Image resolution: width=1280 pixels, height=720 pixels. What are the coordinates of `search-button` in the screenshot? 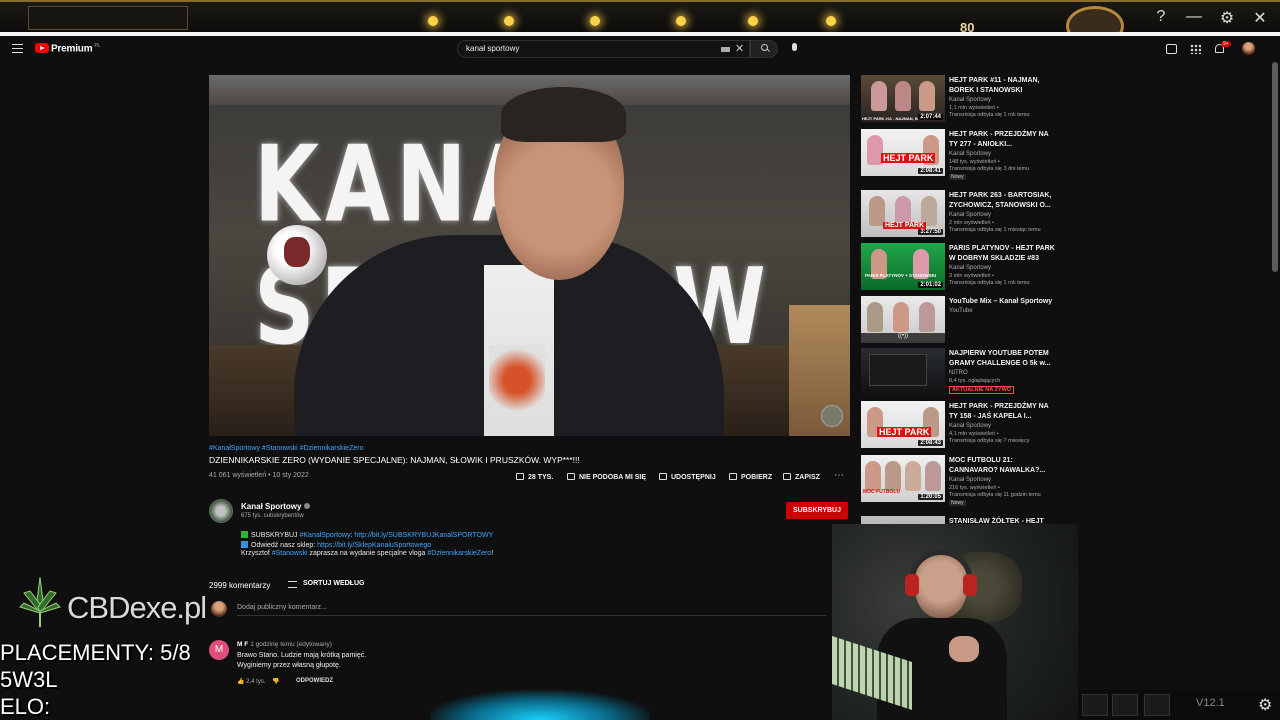 It's located at (764, 49).